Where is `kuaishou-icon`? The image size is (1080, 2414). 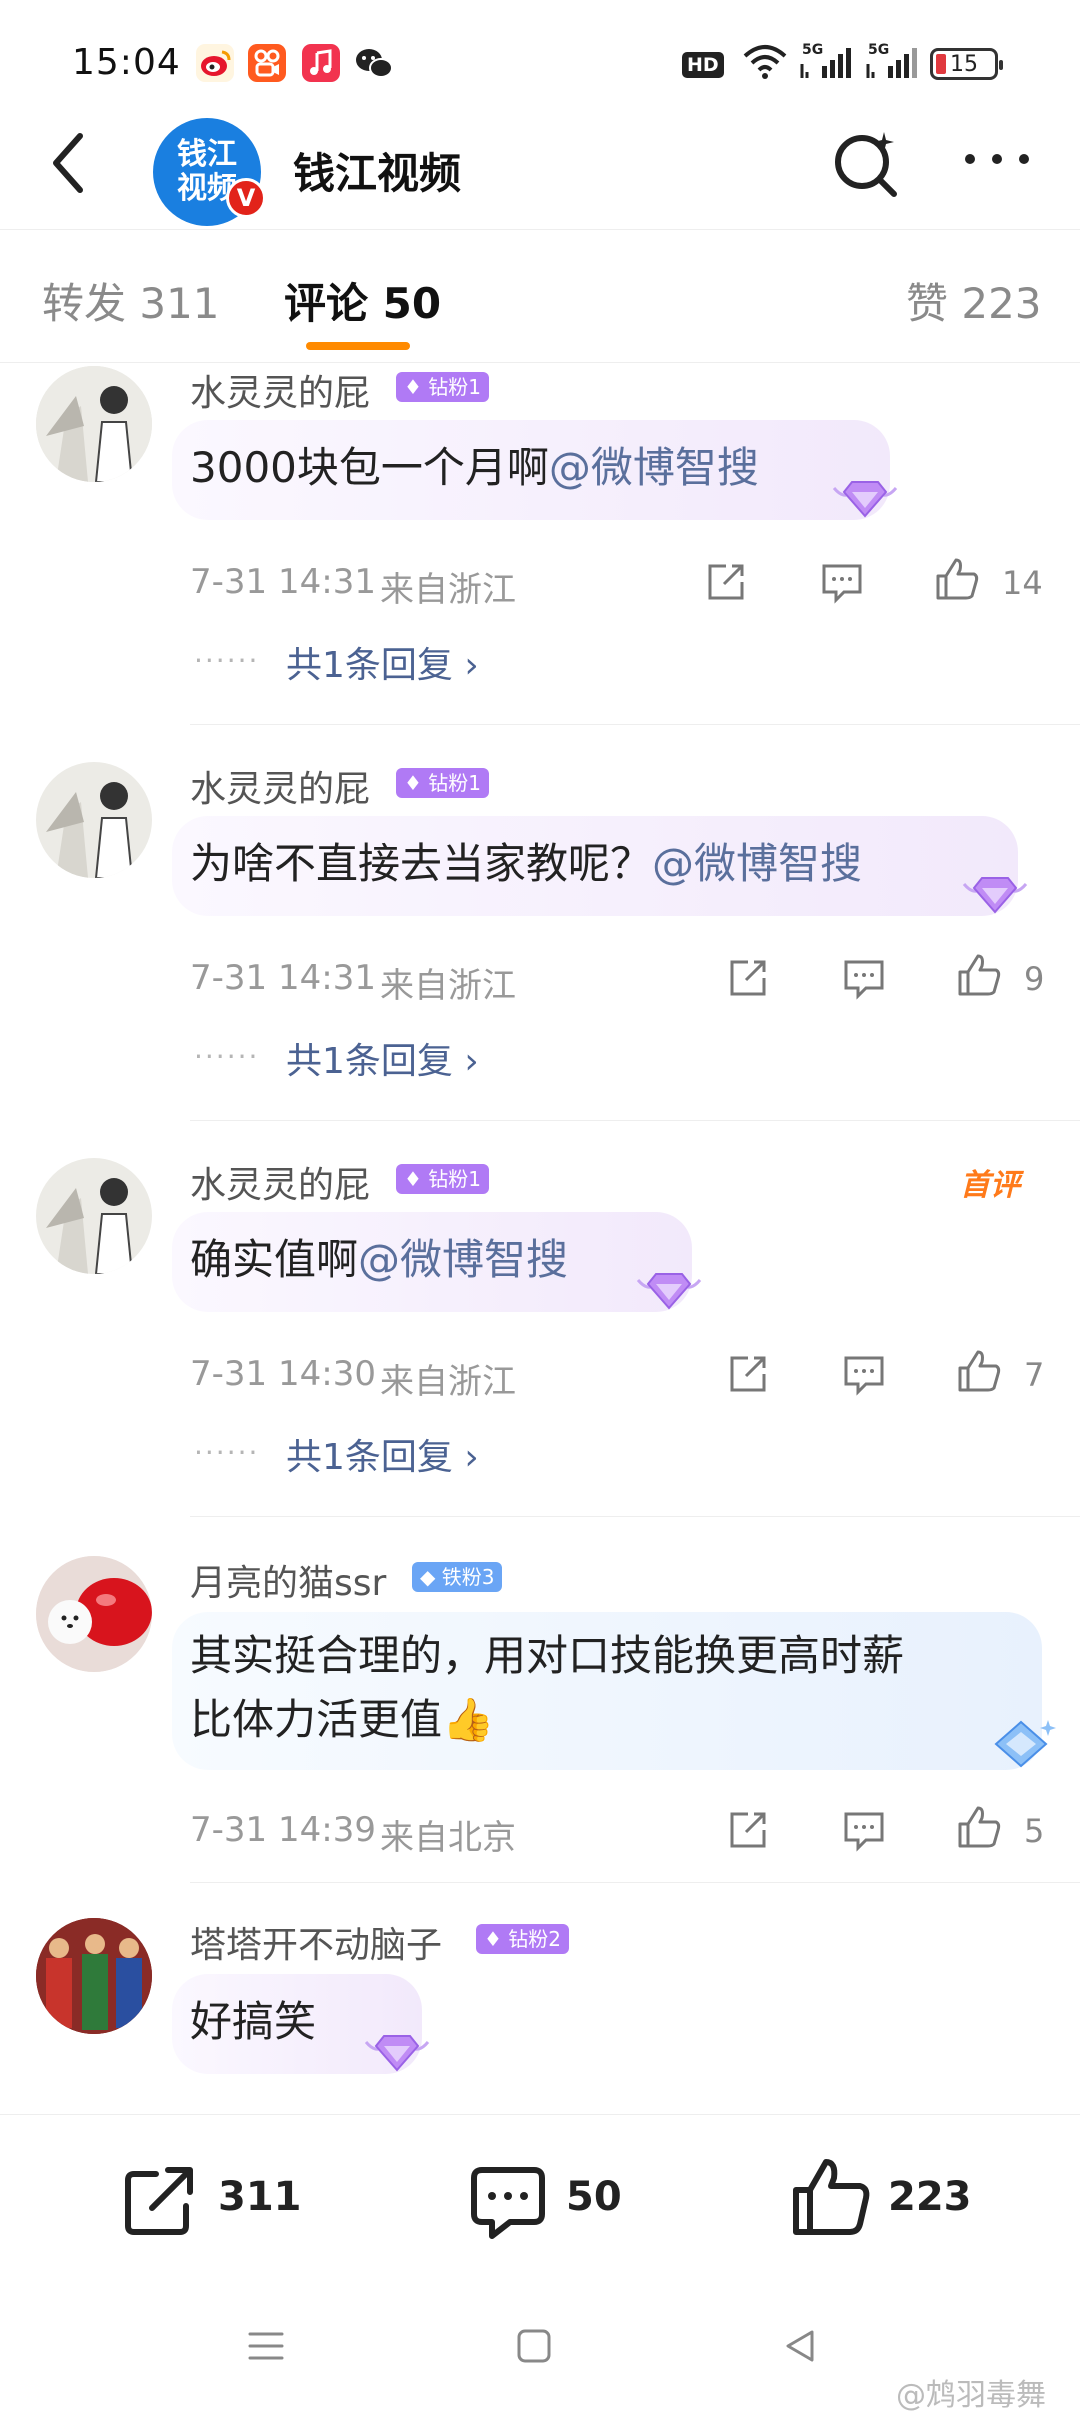
kuaishou-icon is located at coordinates (267, 63).